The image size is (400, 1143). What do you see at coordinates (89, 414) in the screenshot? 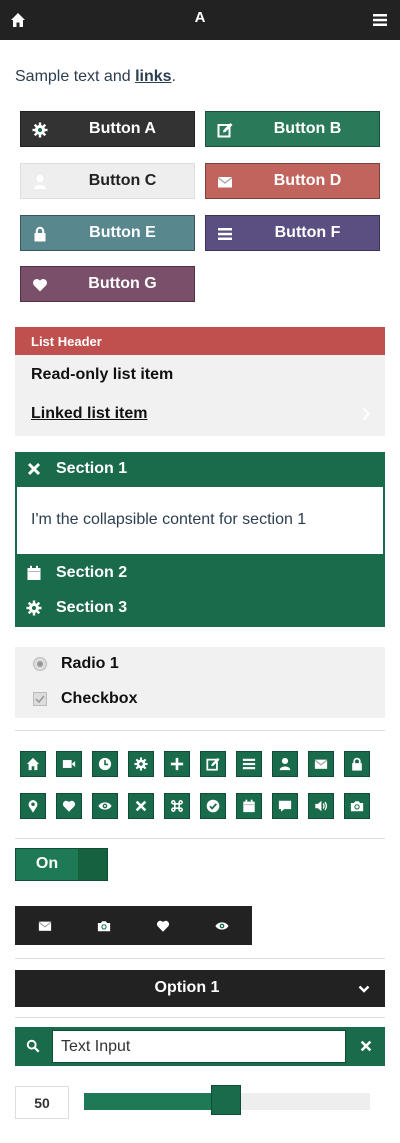
I see `list-item-linked: Linked list item` at bounding box center [89, 414].